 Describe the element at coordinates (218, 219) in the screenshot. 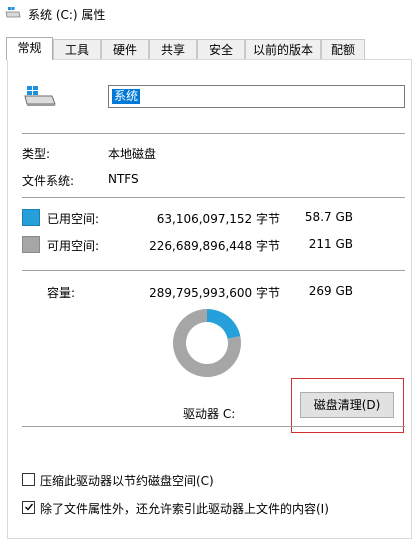

I see `used-space-bytes: 63,106,097,152 字节` at that location.